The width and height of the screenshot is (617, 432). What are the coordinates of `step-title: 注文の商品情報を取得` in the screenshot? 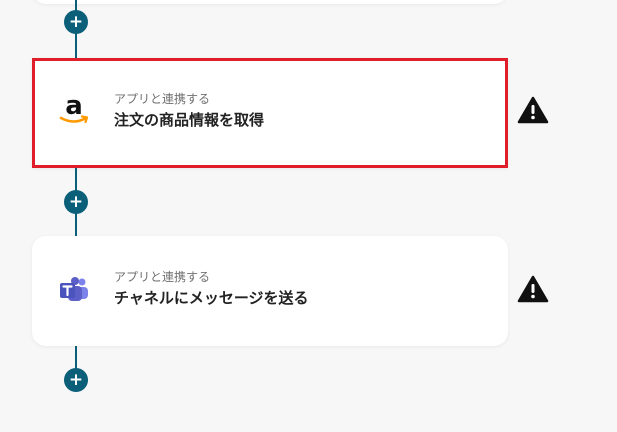 It's located at (189, 120).